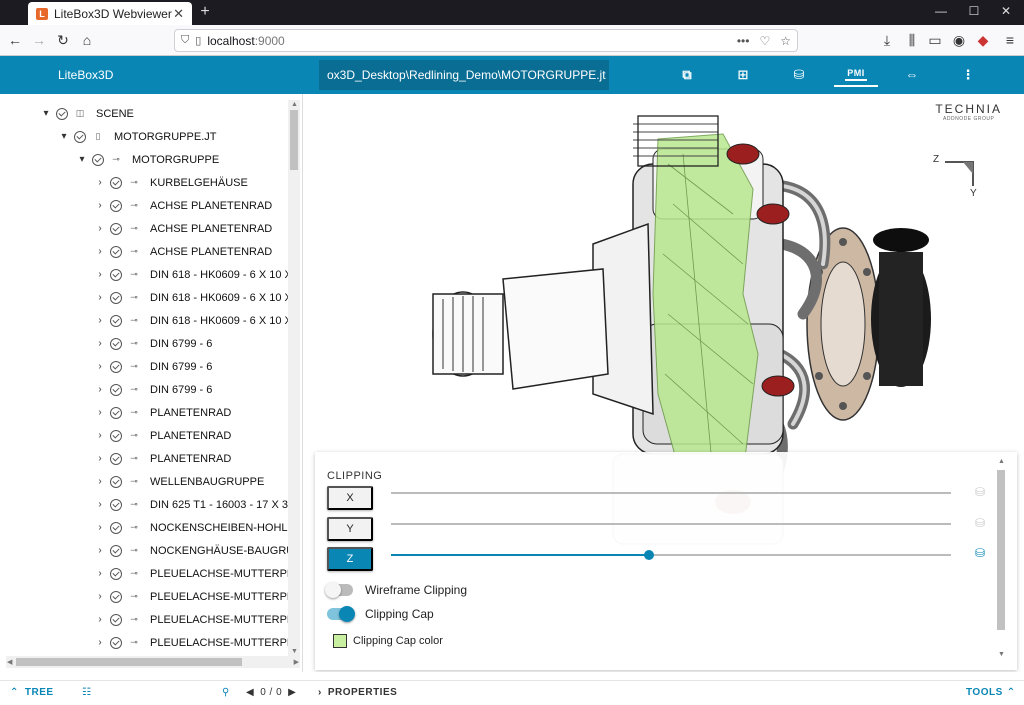 The height and width of the screenshot is (705, 1024). What do you see at coordinates (981, 492) in the screenshot?
I see `clip-x-cap-icon: ⛁` at bounding box center [981, 492].